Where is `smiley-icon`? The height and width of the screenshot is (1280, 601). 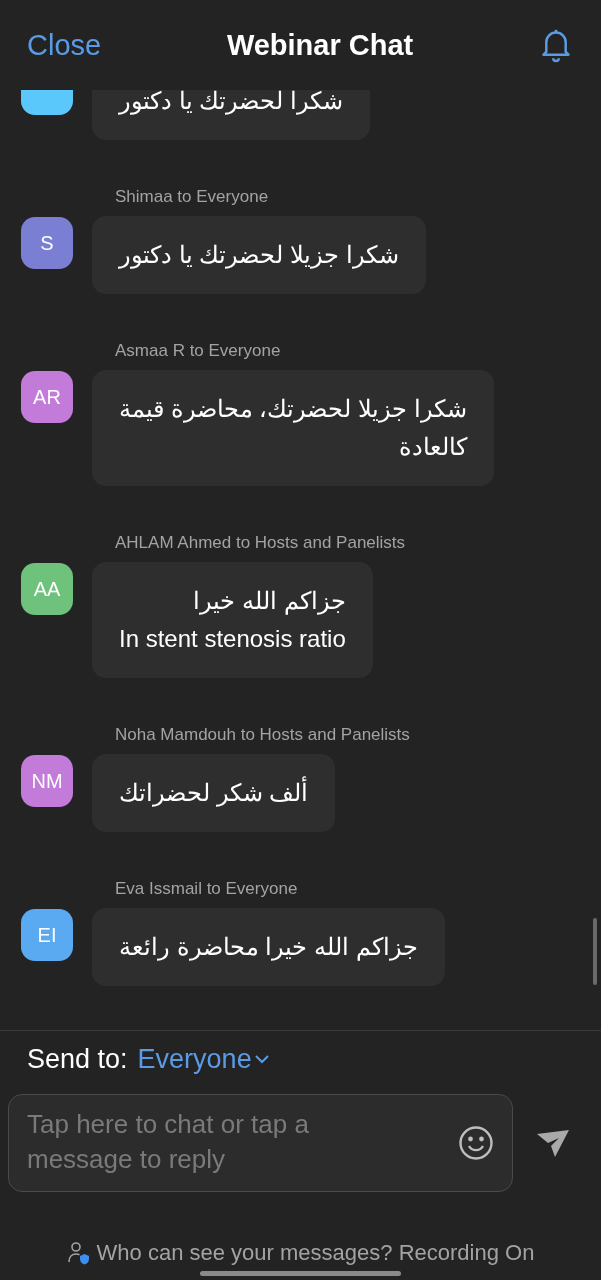 smiley-icon is located at coordinates (476, 1143).